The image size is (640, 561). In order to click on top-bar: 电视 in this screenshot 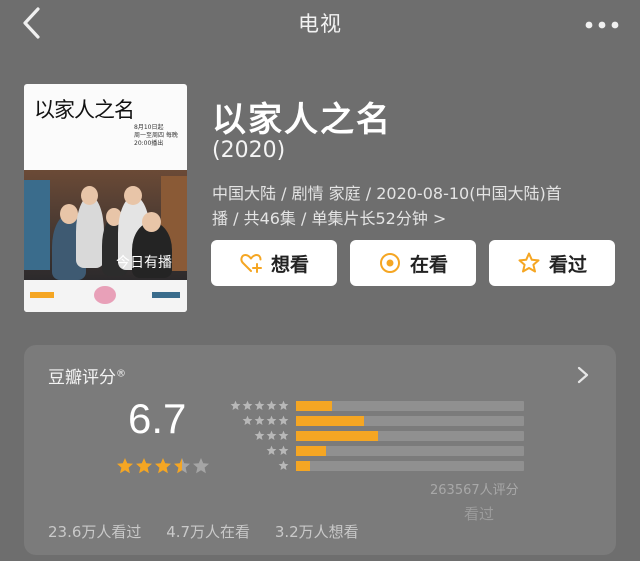, I will do `click(320, 22)`.